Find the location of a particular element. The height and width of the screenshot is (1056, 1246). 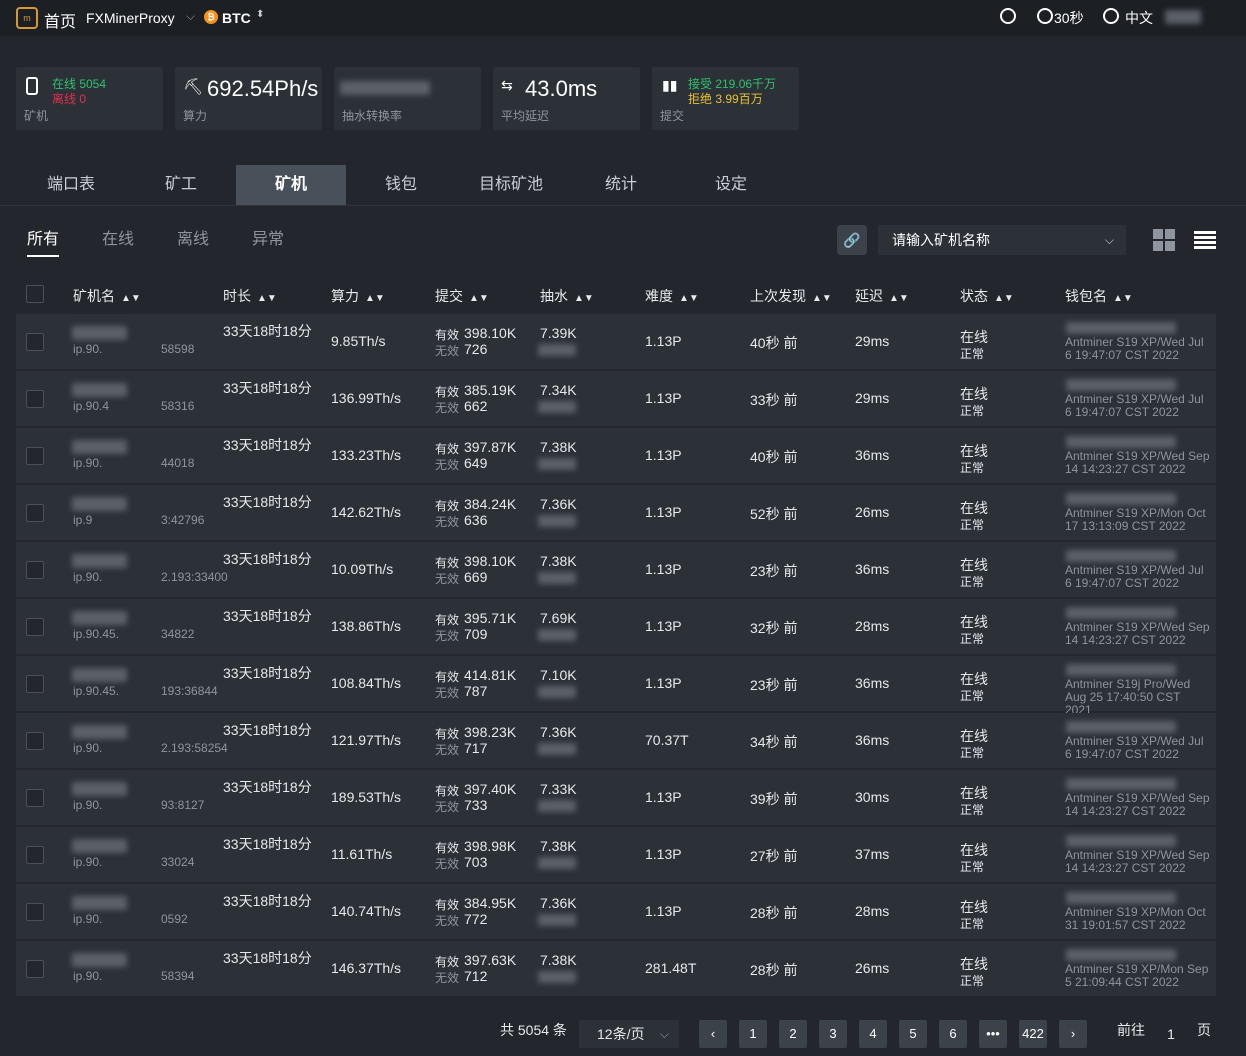

fee-redacted is located at coordinates (557, 977).